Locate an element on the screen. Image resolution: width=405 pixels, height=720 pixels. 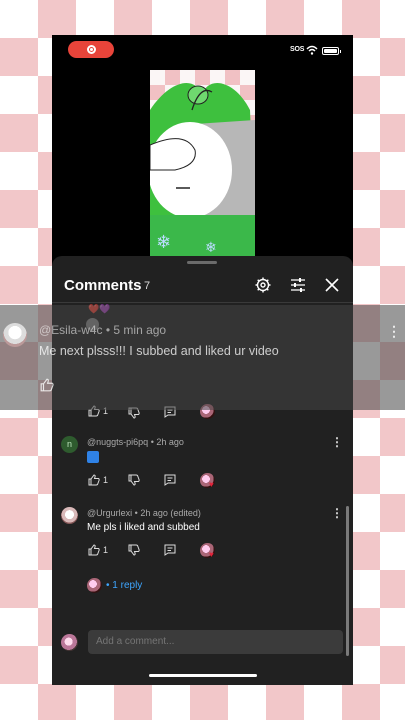
video-thumbnail-drawing: ❄ ❄ is located at coordinates (202, 171).